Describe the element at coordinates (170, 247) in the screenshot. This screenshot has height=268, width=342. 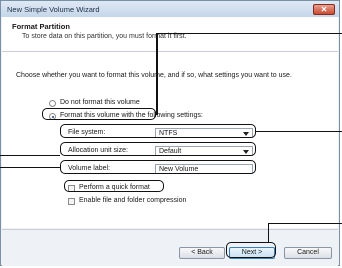
I see `wizard-footer: < Back Next > Cancel` at that location.